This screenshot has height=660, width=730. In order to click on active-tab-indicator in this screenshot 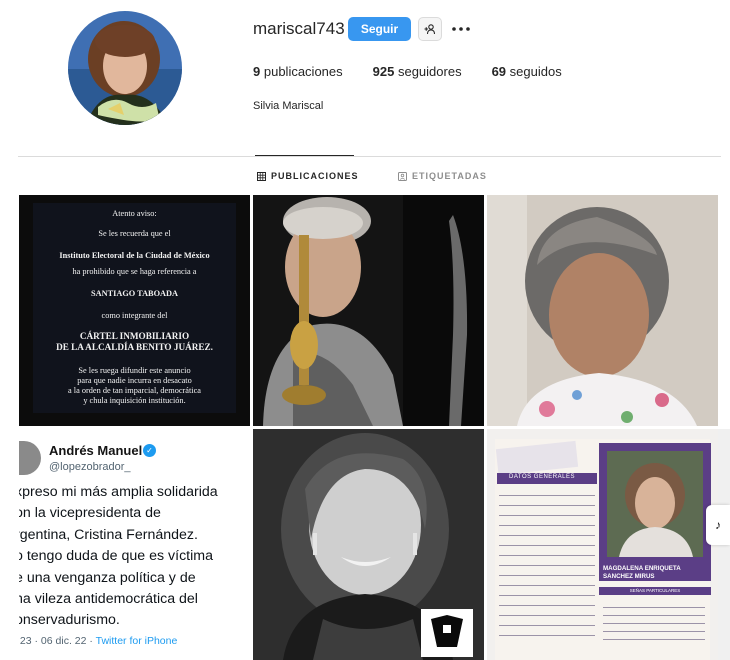, I will do `click(304, 155)`.